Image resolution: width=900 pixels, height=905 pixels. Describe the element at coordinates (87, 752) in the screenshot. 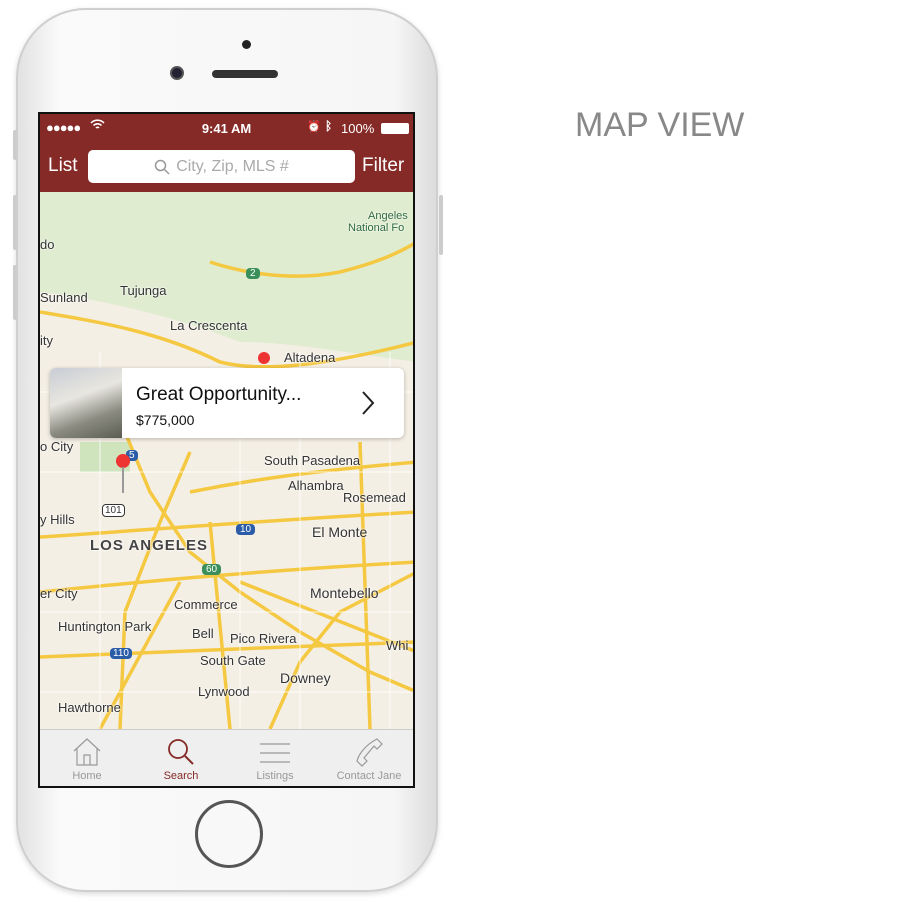

I see `home-icon` at that location.